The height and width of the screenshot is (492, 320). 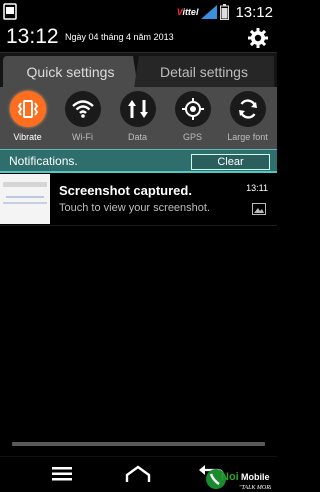 I want to click on notification-app-icon, so click(x=10, y=11).